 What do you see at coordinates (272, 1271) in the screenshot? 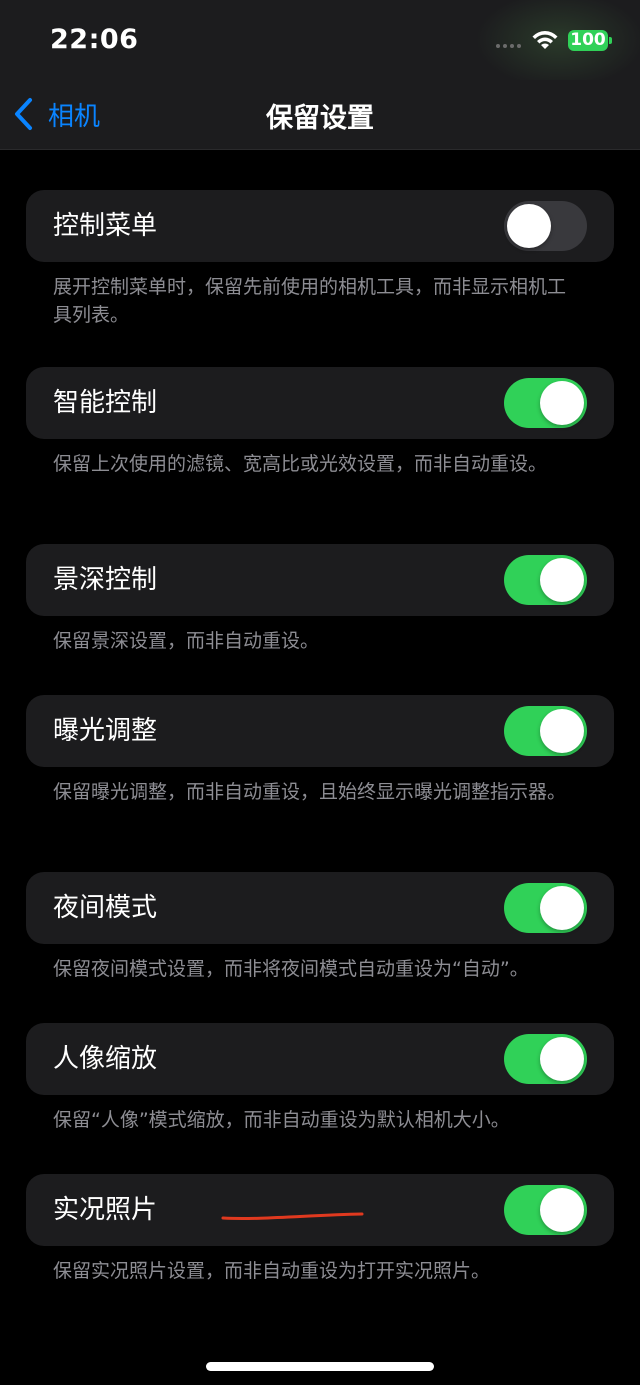
I see `setting-description: 保留实况照片设置，而非自动重设为打开实况照片。` at bounding box center [272, 1271].